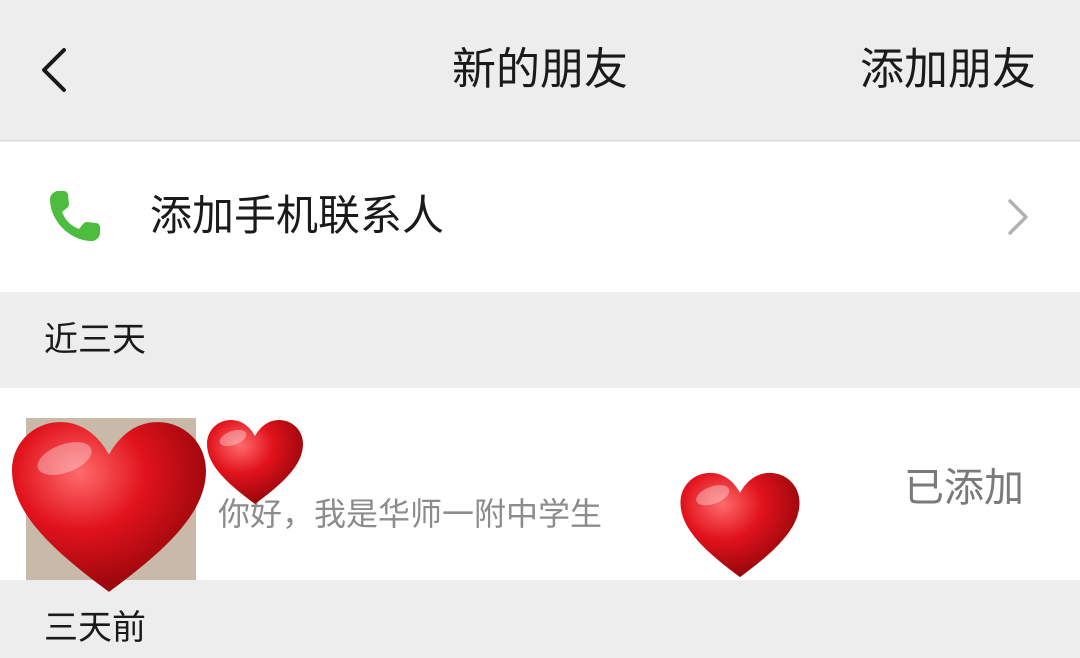 The height and width of the screenshot is (658, 1080). Describe the element at coordinates (95, 340) in the screenshot. I see `section-title: 近三天` at that location.